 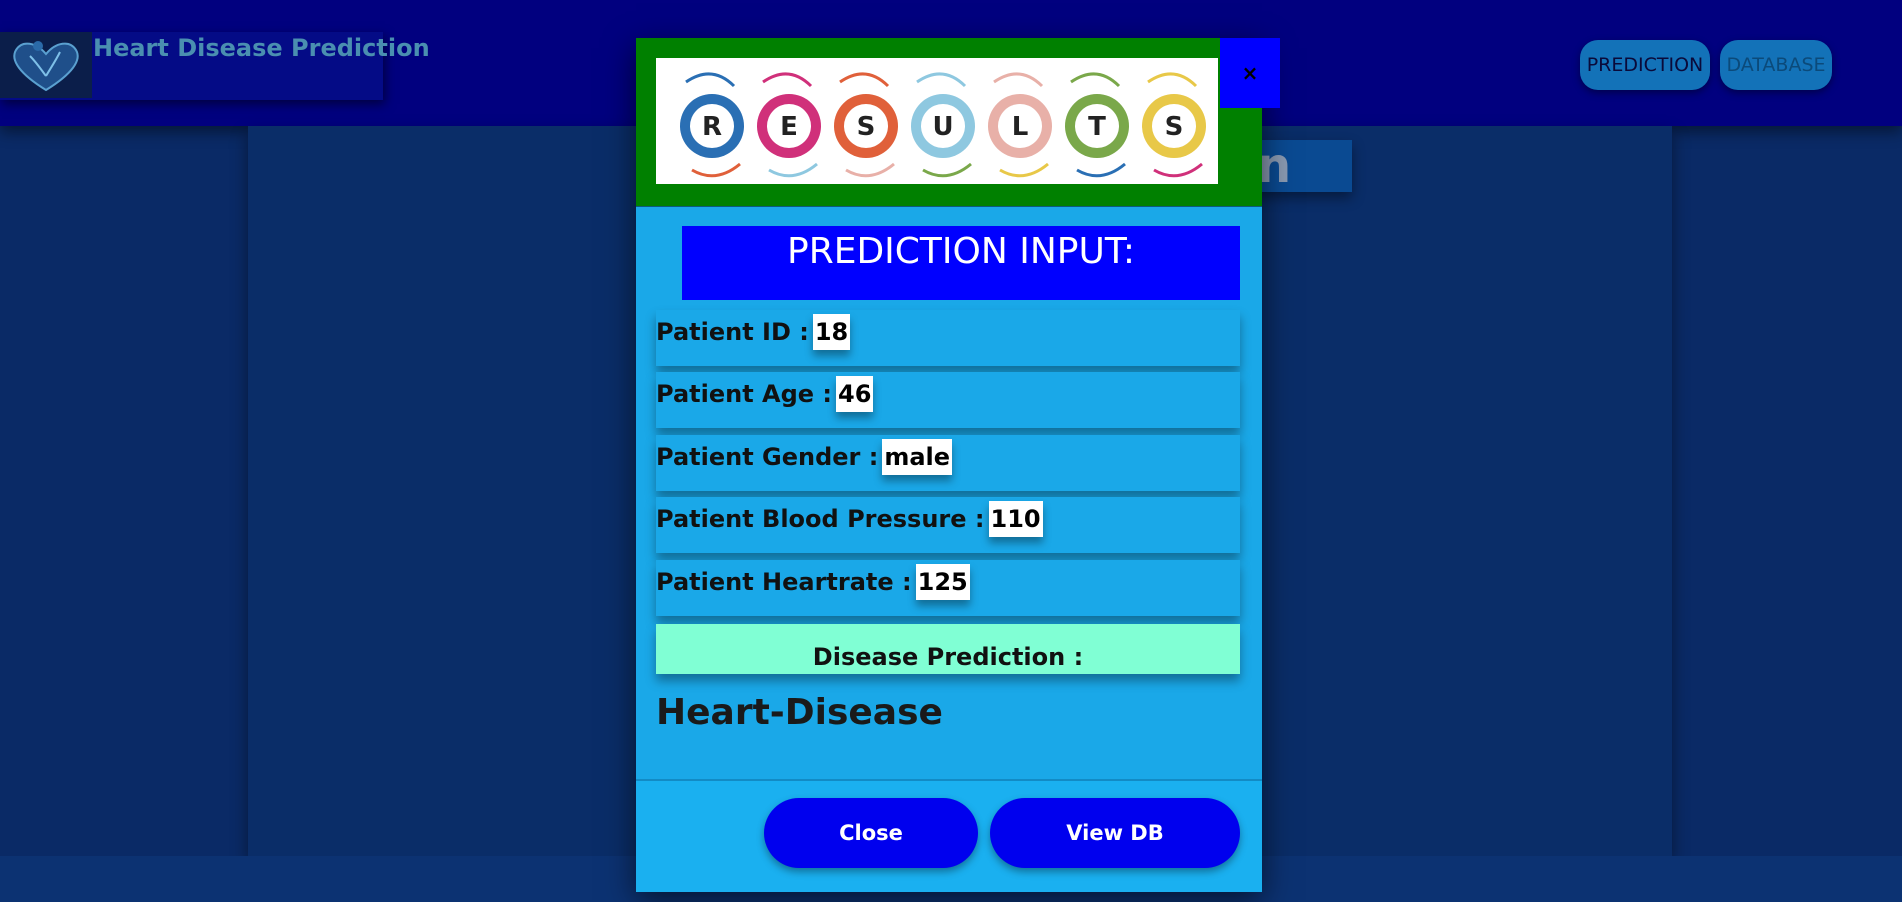 I want to click on field-value: 46, so click(x=855, y=394).